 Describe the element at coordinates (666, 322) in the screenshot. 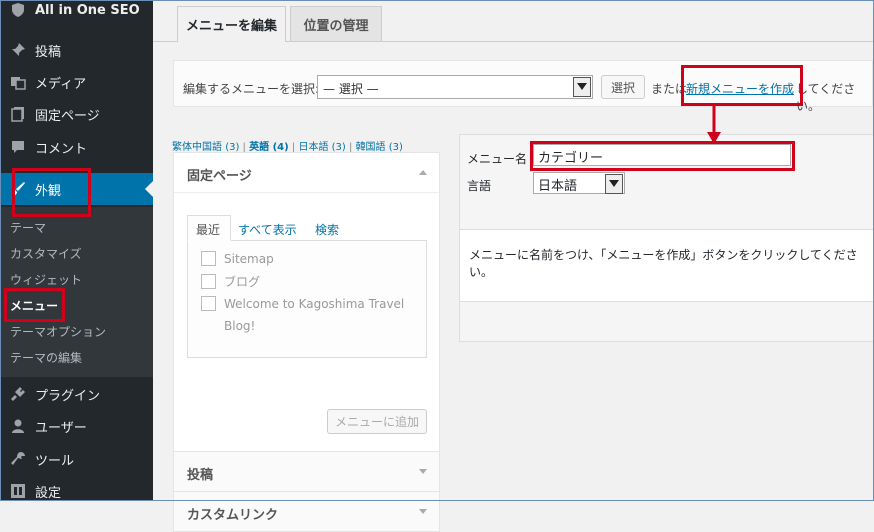

I see `menu-footer-panel` at that location.